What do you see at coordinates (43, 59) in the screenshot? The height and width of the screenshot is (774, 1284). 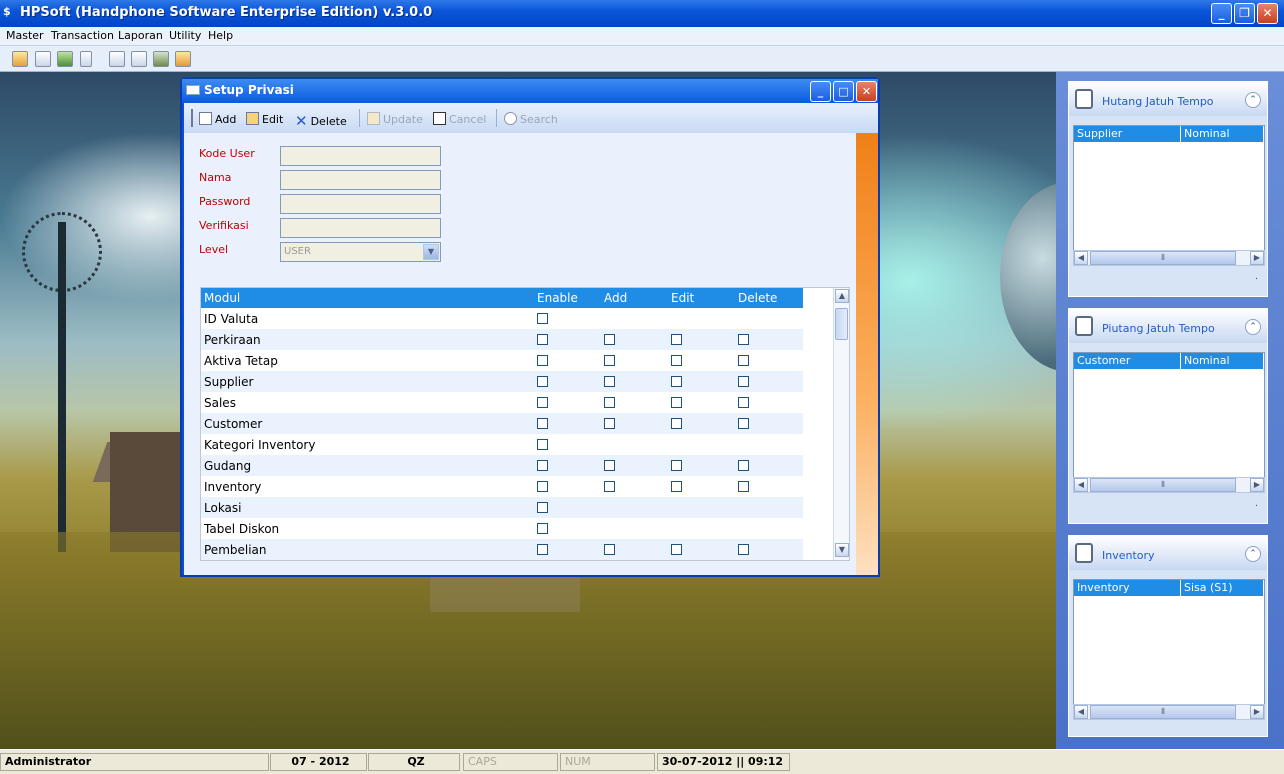 I see `form-icon` at bounding box center [43, 59].